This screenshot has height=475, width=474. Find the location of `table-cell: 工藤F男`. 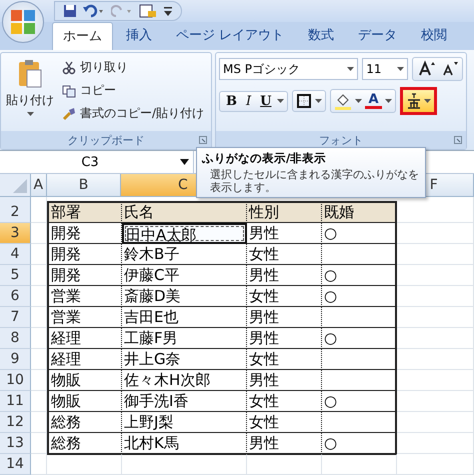

table-cell: 工藤F男 is located at coordinates (184, 338).